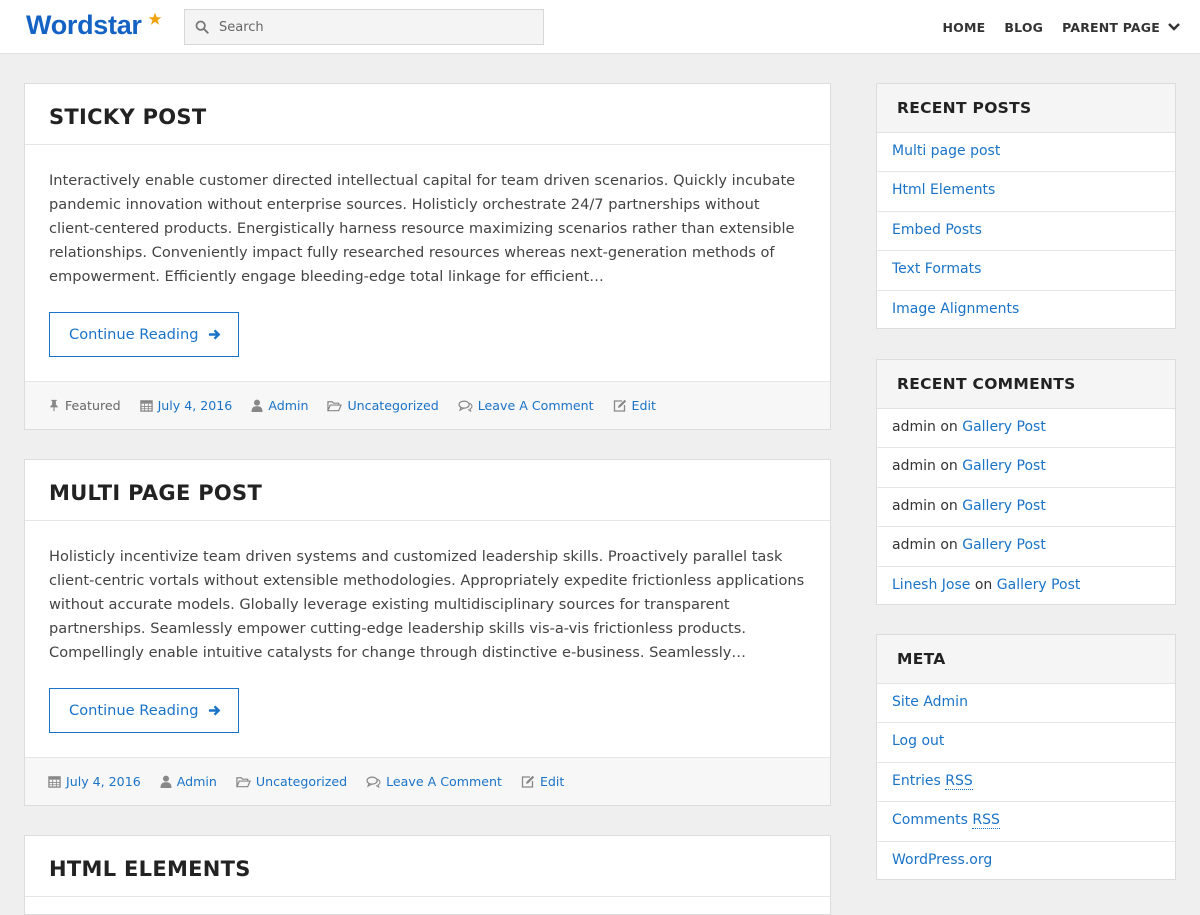 Image resolution: width=1200 pixels, height=915 pixels. I want to click on nav-parent-page: PARENT PAGE, so click(1121, 27).